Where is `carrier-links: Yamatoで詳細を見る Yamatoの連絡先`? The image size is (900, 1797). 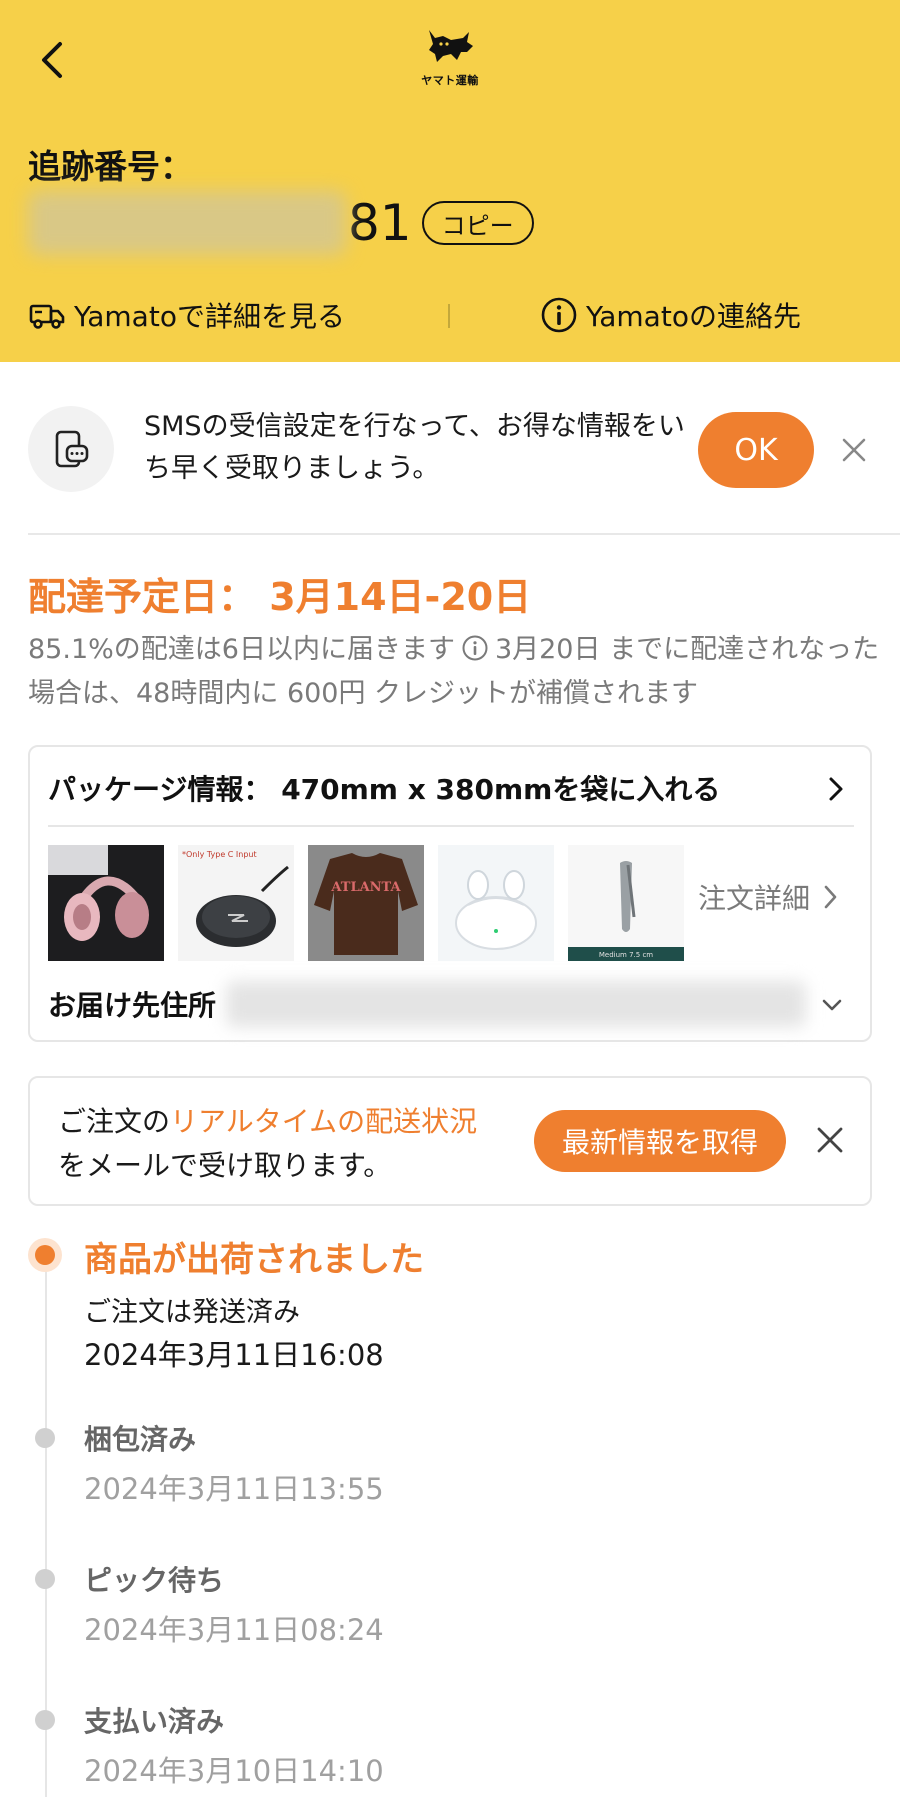
carrier-links: Yamatoで詳細を見る Yamatoの連絡先 is located at coordinates (450, 315).